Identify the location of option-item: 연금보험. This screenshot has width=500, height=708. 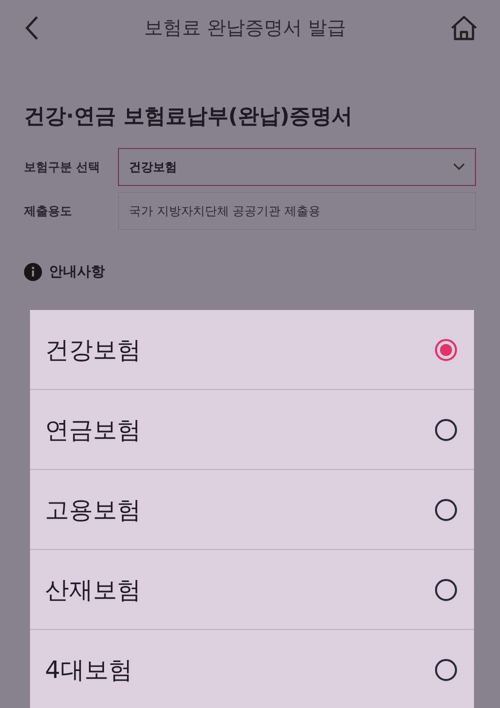
(252, 430).